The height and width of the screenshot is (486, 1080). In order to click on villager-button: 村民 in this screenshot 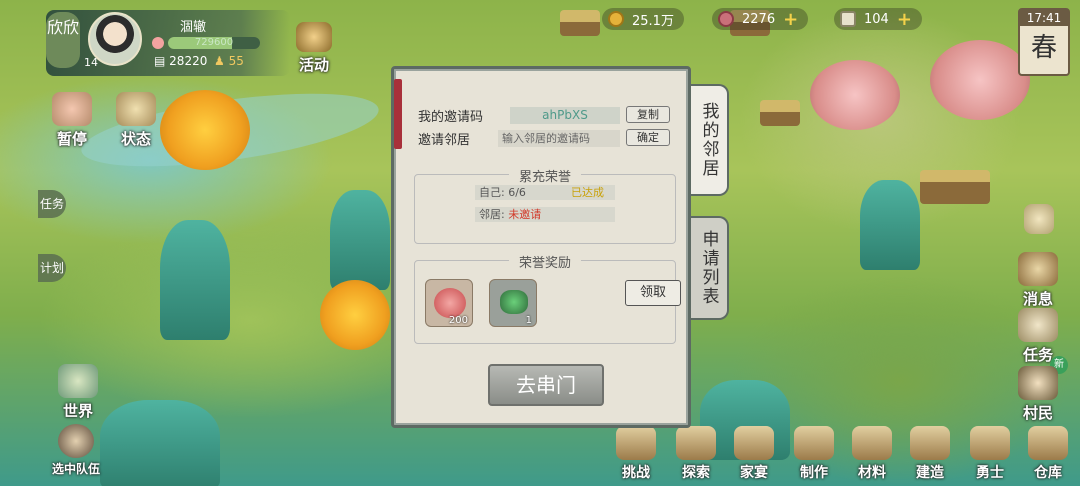, I will do `click(1038, 394)`.